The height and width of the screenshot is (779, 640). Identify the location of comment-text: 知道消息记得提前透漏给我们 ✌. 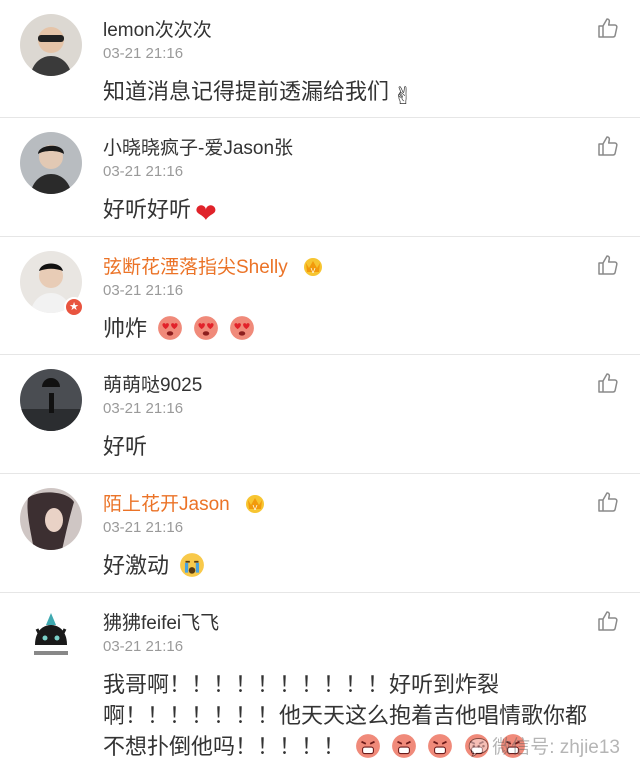
(258, 94).